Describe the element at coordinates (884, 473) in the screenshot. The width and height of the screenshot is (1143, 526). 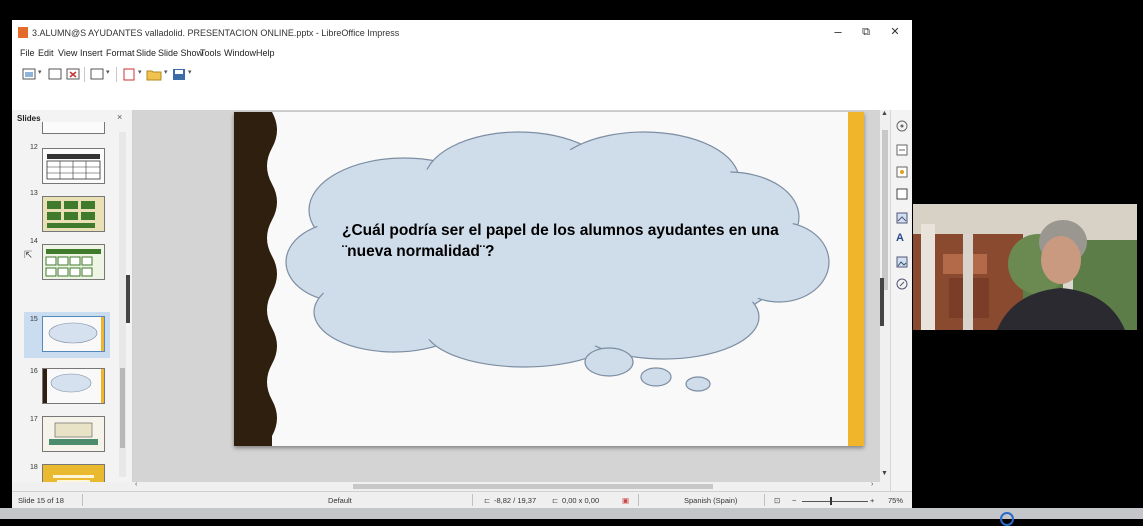
I see `scroll-down-icon: ▼` at that location.